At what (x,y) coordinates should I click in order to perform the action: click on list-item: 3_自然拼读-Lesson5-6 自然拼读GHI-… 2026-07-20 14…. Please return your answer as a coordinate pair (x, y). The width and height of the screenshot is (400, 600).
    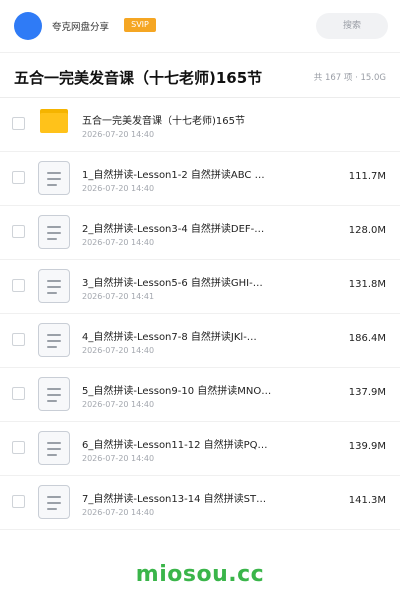
    Looking at the image, I should click on (200, 287).